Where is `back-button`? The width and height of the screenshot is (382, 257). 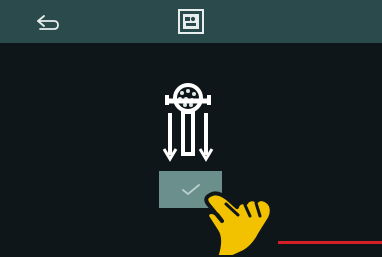
back-button is located at coordinates (46, 22).